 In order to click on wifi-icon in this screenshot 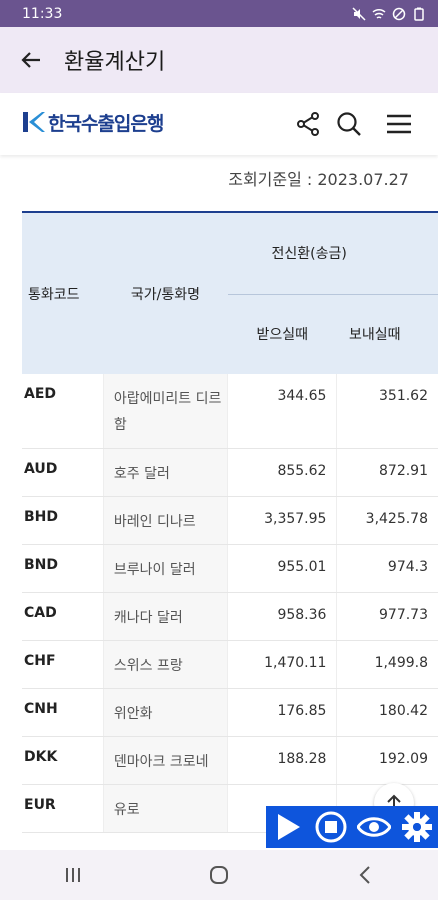, I will do `click(379, 14)`.